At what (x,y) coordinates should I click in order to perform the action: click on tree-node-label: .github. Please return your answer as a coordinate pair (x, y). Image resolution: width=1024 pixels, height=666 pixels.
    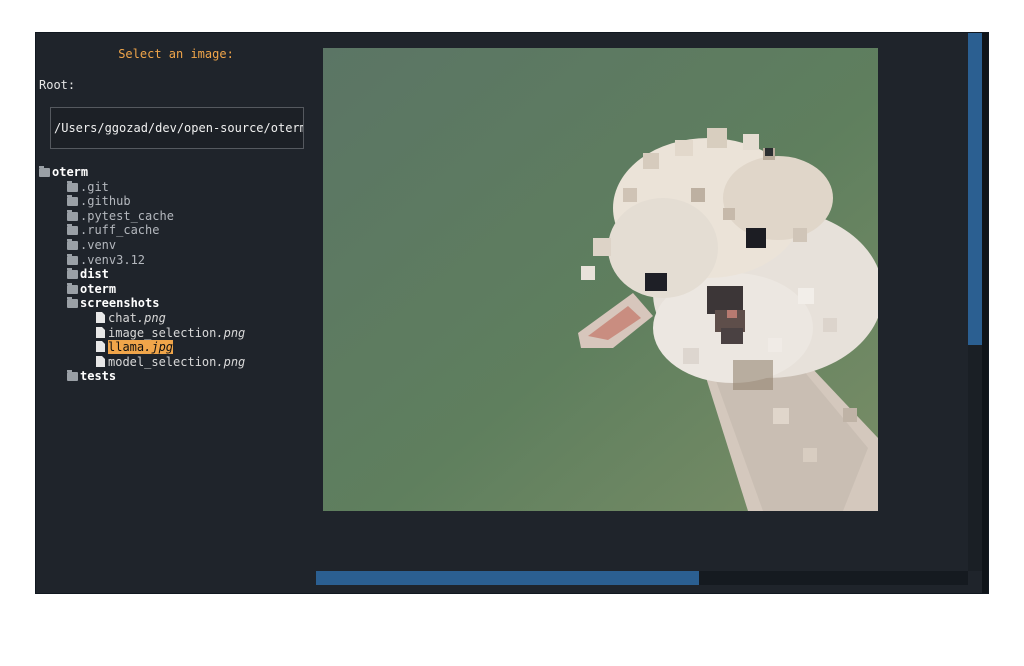
    Looking at the image, I should click on (105, 201).